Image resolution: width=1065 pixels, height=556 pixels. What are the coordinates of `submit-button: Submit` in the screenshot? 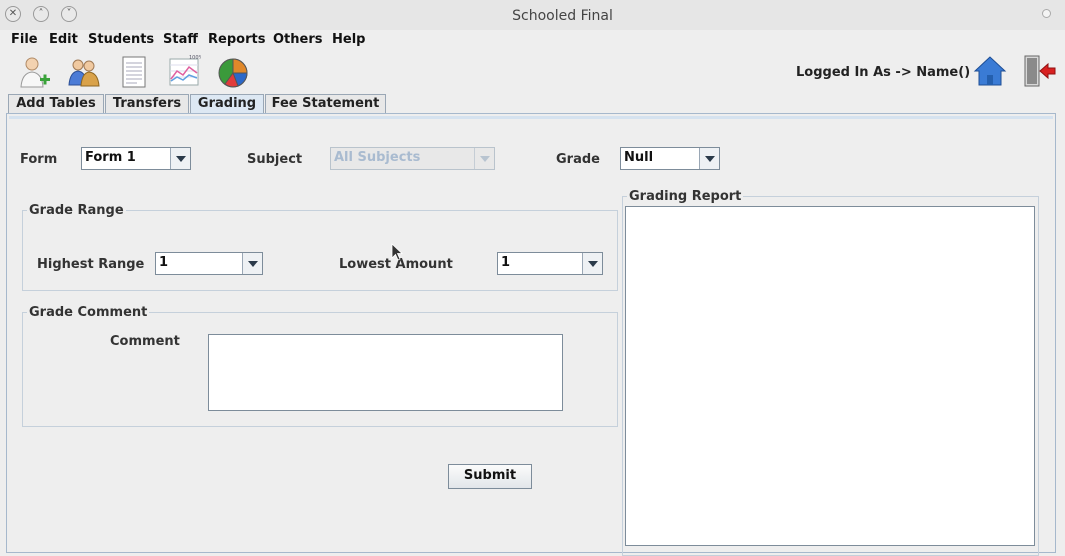 It's located at (490, 476).